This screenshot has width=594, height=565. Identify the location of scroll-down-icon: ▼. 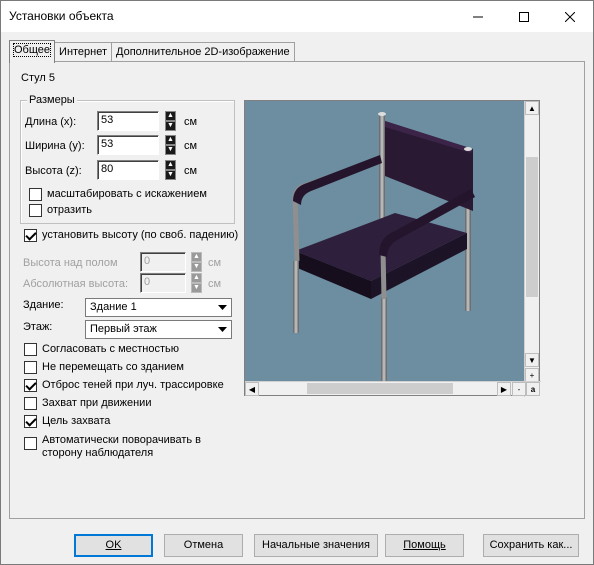
(532, 360).